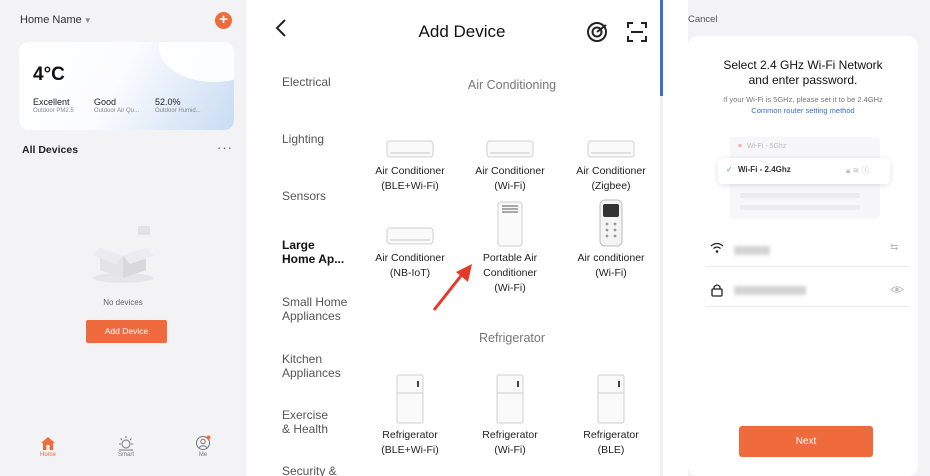  I want to click on device-label: Refrigerator (BLE+Wi-Fi), so click(410, 442).